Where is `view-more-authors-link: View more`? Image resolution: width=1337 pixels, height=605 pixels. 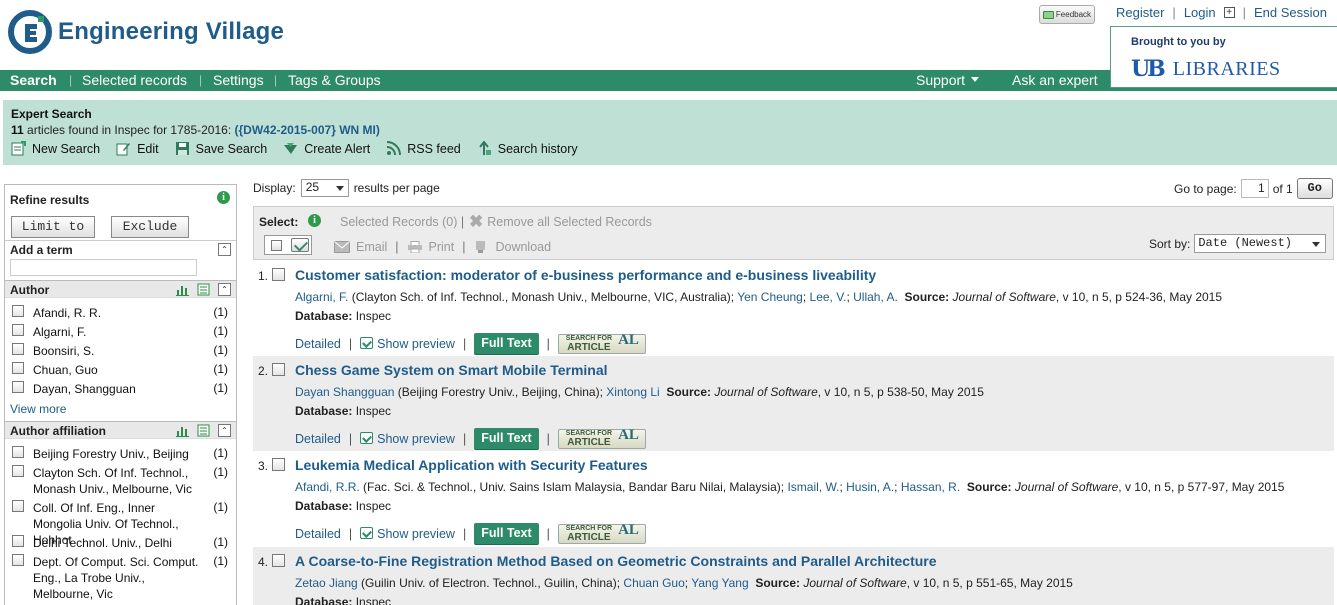 view-more-authors-link: View more is located at coordinates (38, 409).